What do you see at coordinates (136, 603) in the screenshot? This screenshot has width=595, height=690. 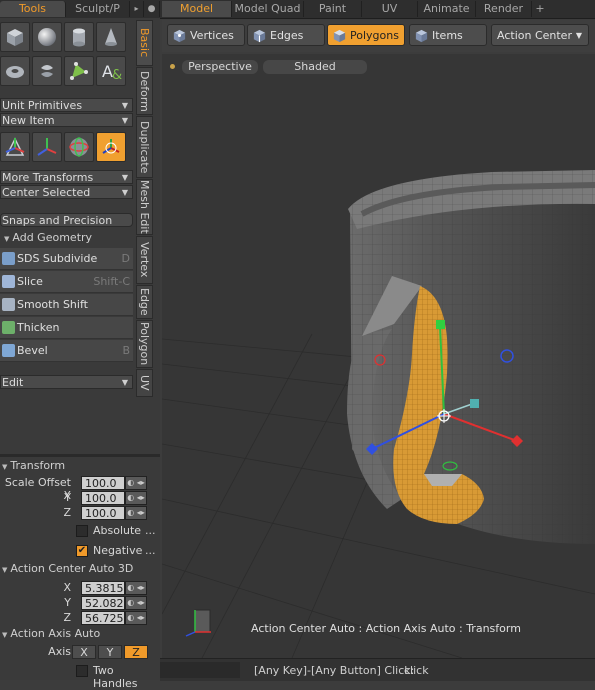 I see `ac-y-stepper: ◐ ◂▸` at bounding box center [136, 603].